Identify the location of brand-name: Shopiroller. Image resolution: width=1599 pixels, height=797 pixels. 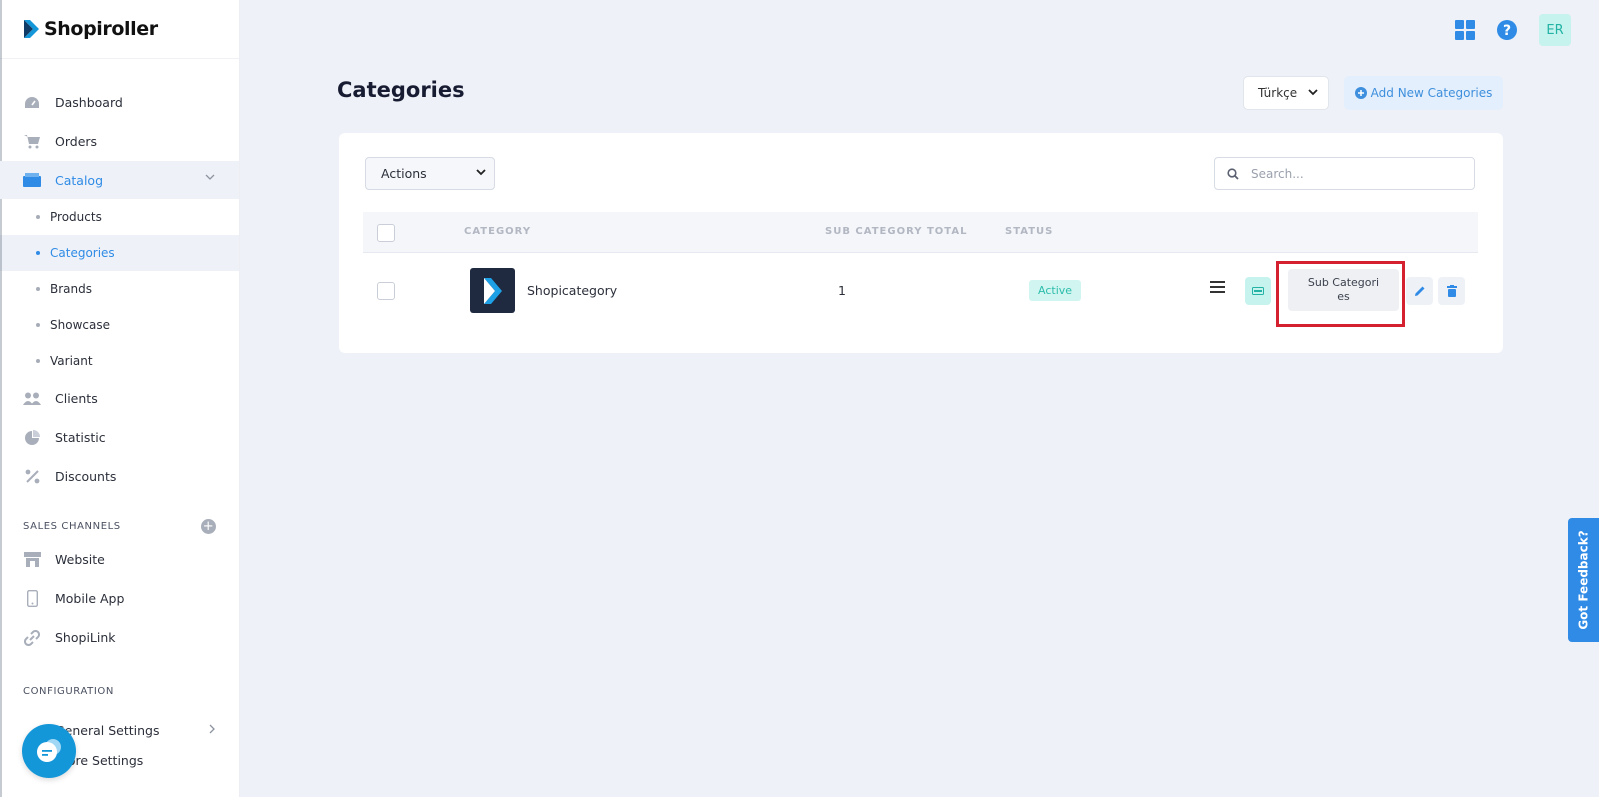
(101, 29).